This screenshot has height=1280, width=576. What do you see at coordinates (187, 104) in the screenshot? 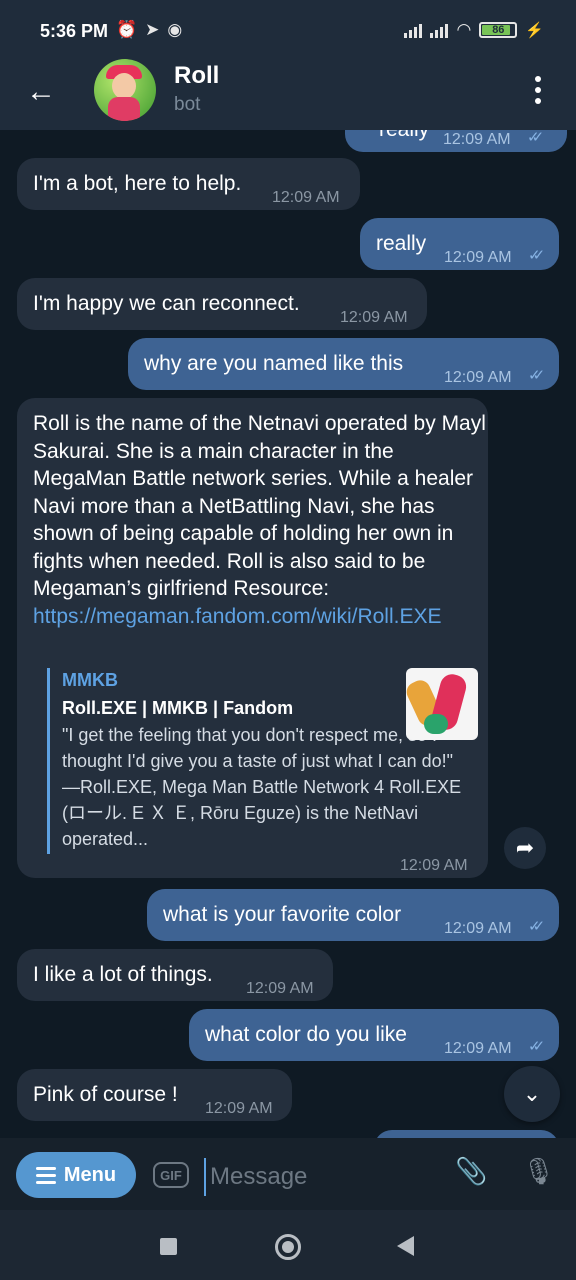
I see `chat-subtitle: bot` at bounding box center [187, 104].